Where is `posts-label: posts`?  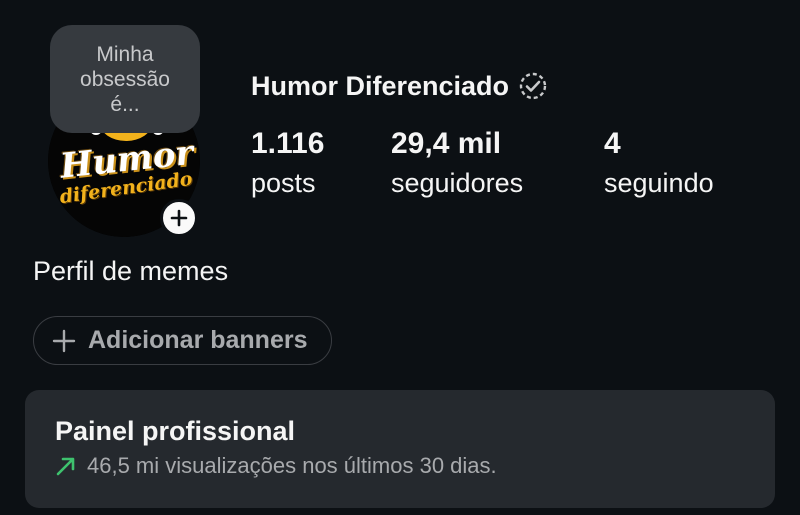
posts-label: posts is located at coordinates (283, 183).